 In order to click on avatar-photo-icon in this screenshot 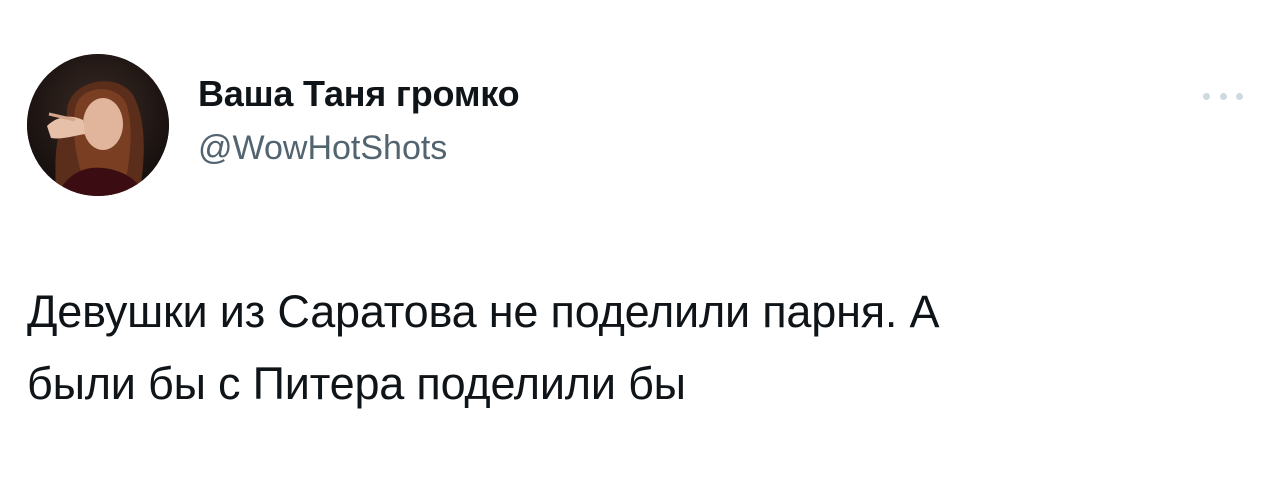, I will do `click(98, 125)`.